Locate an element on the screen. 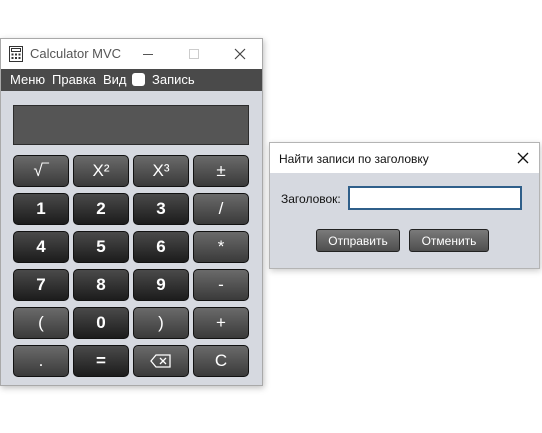 The height and width of the screenshot is (433, 542). digit-0-key: 0 is located at coordinates (101, 323).